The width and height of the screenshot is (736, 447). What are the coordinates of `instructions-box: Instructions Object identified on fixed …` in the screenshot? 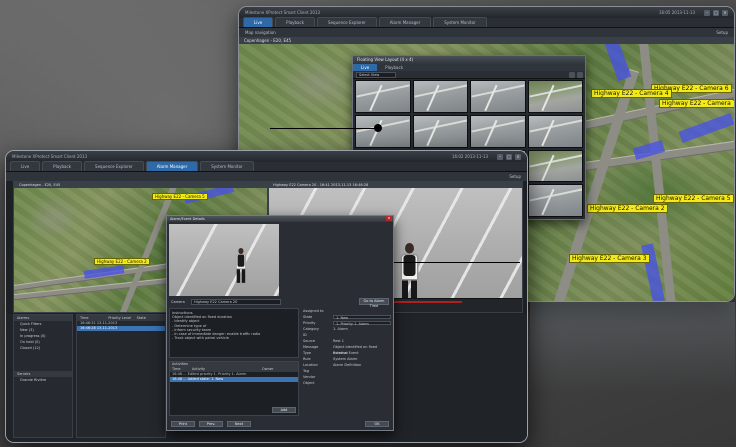 It's located at (234, 333).